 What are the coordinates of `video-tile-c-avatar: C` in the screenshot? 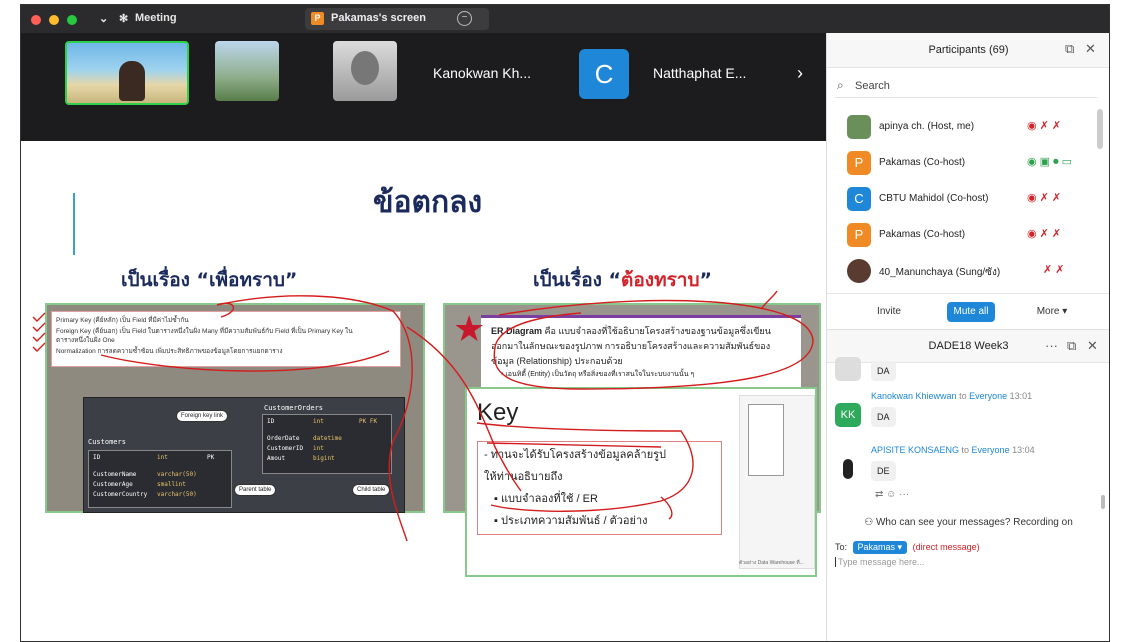 It's located at (604, 74).